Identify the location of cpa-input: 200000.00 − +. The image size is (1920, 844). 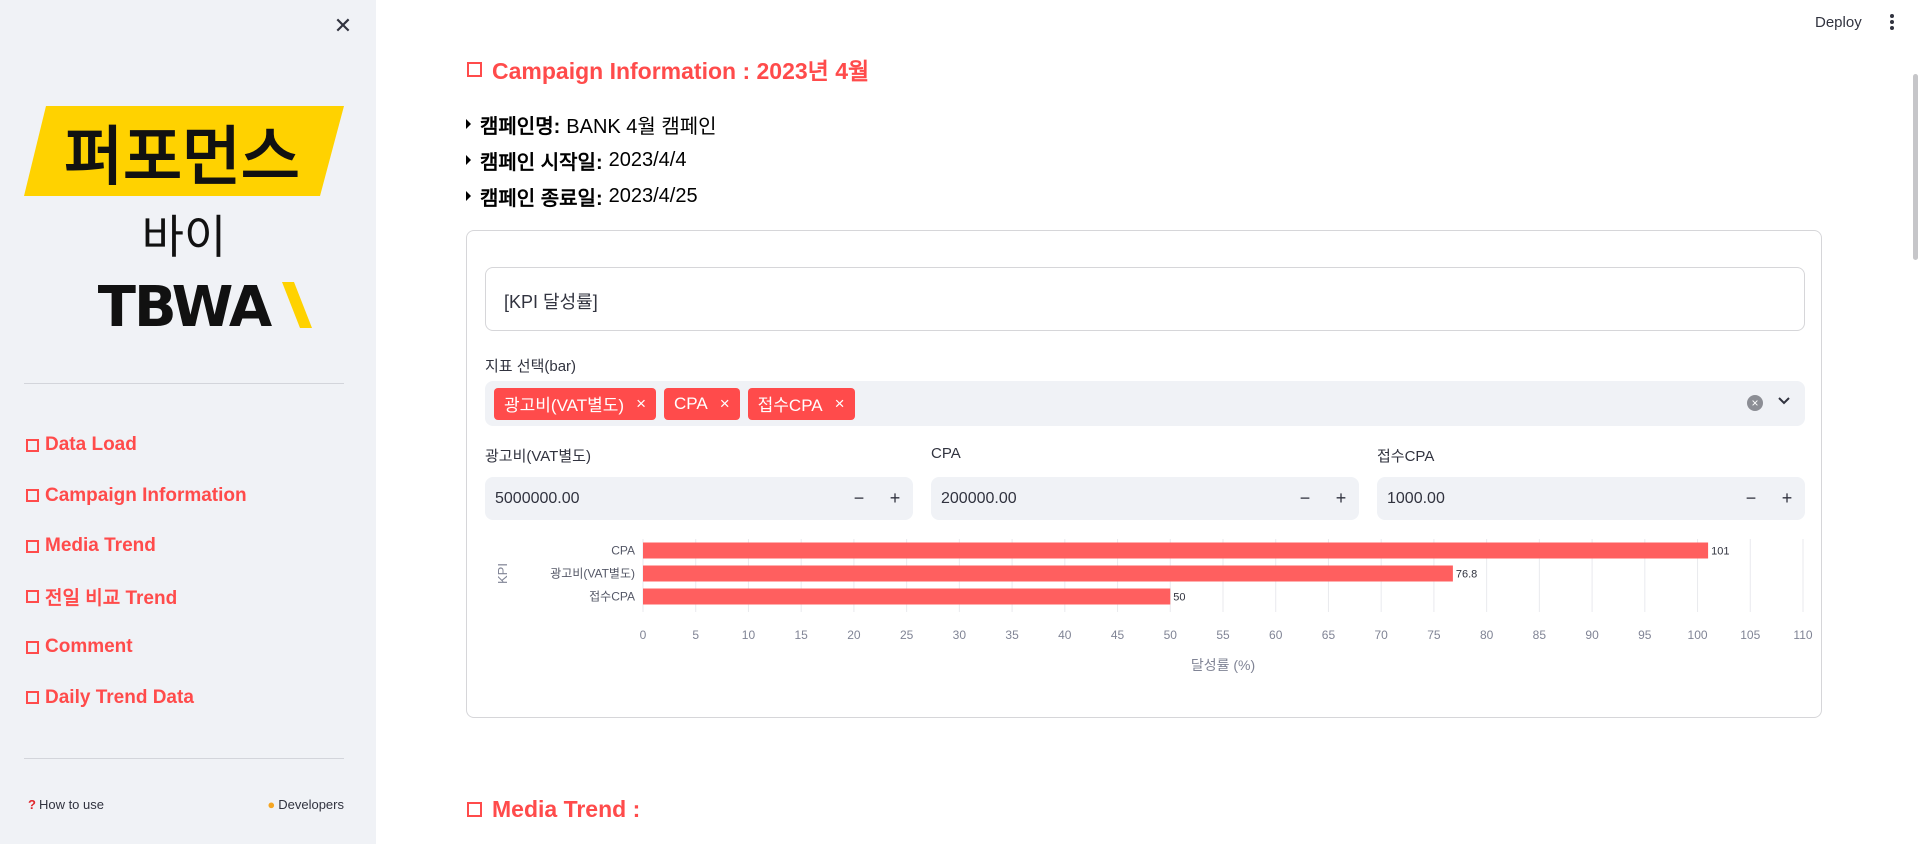
(1145, 498).